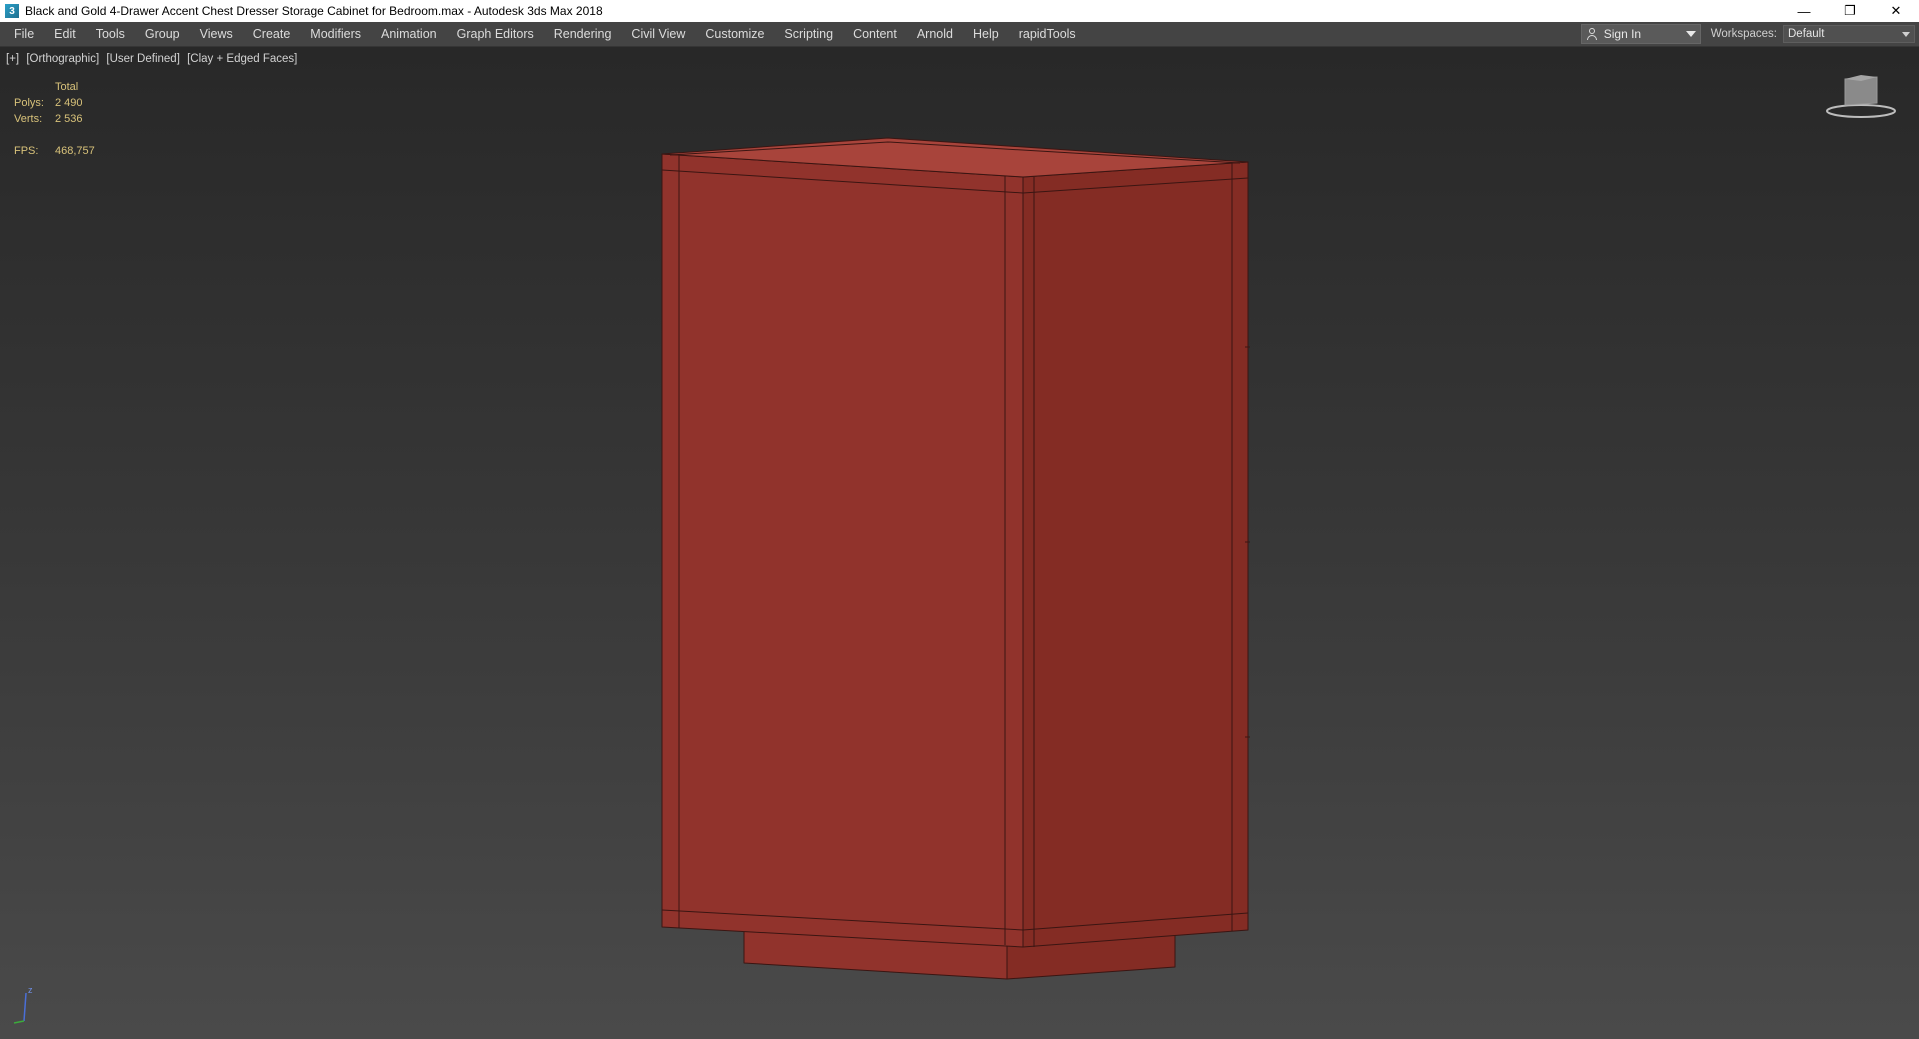  What do you see at coordinates (26, 34) in the screenshot?
I see `menu-item-file: File` at bounding box center [26, 34].